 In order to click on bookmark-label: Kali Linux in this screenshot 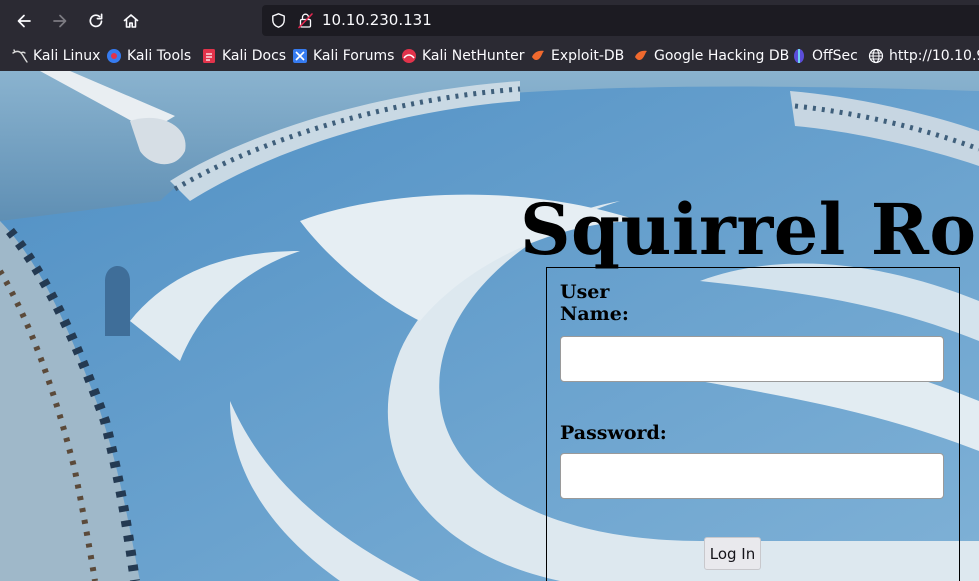, I will do `click(67, 56)`.